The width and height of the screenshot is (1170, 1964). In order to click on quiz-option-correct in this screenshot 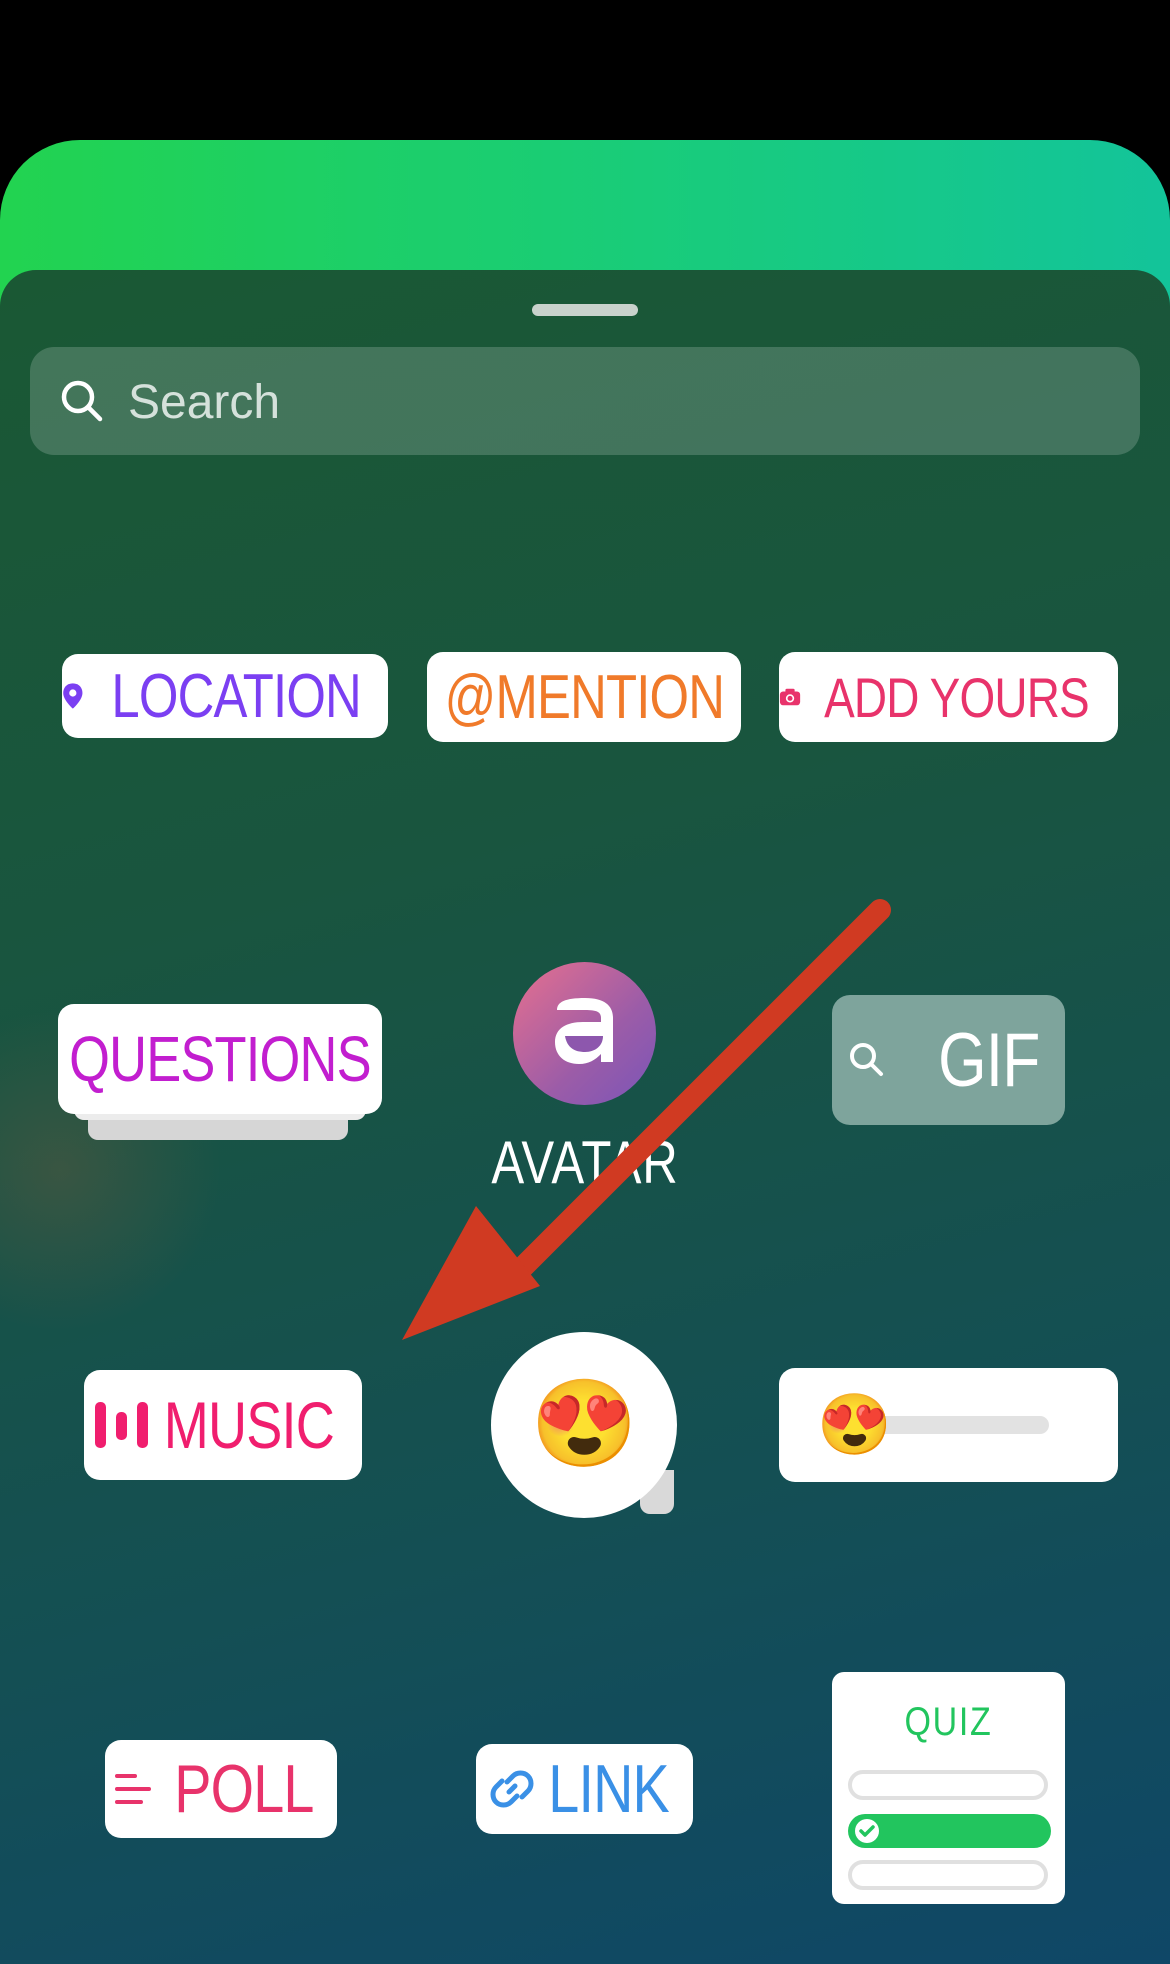, I will do `click(949, 1831)`.